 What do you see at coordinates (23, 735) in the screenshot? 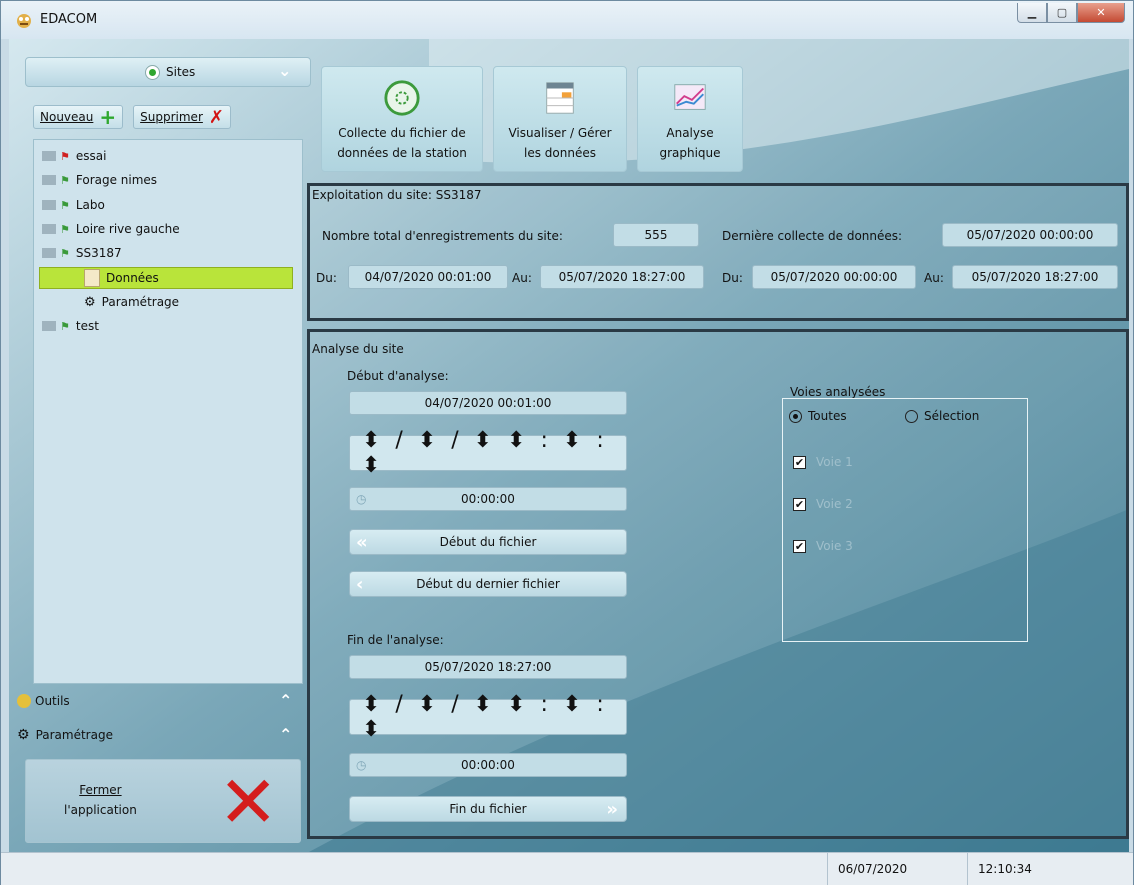
I see `gear-icon: ⚙` at bounding box center [23, 735].